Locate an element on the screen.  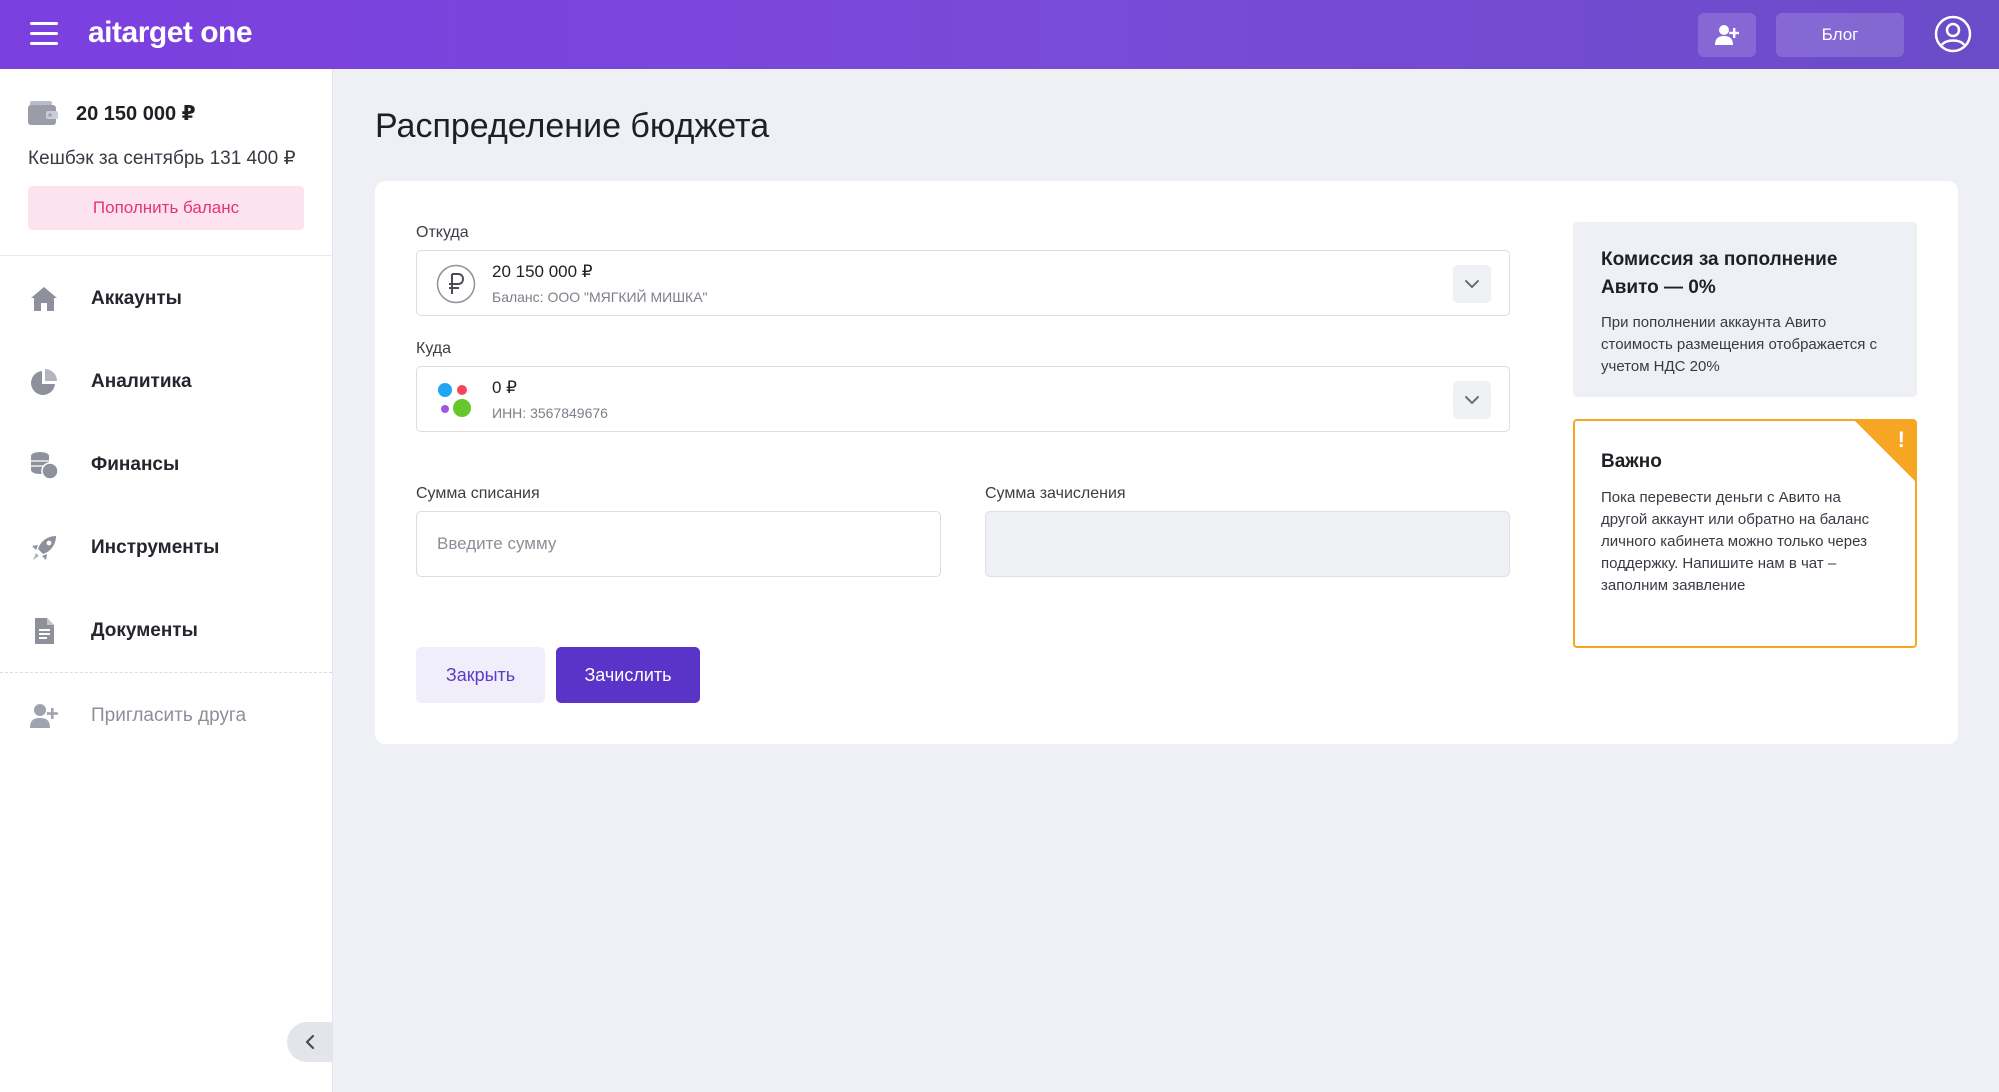
user-avatar-icon is located at coordinates (1953, 34).